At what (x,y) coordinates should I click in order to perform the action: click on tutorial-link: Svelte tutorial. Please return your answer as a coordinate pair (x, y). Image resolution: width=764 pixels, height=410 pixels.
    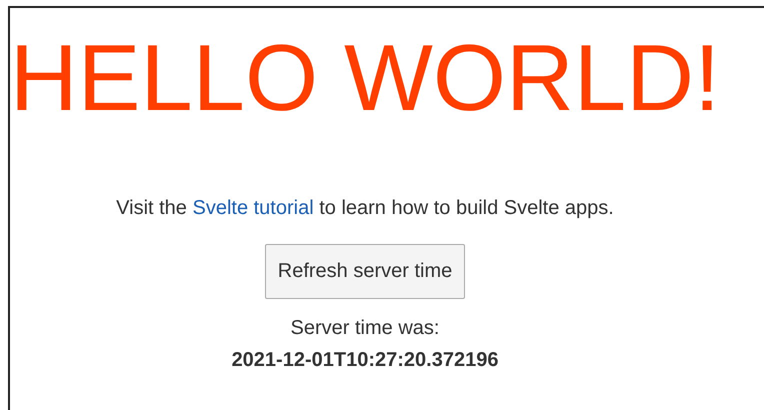
    Looking at the image, I should click on (253, 208).